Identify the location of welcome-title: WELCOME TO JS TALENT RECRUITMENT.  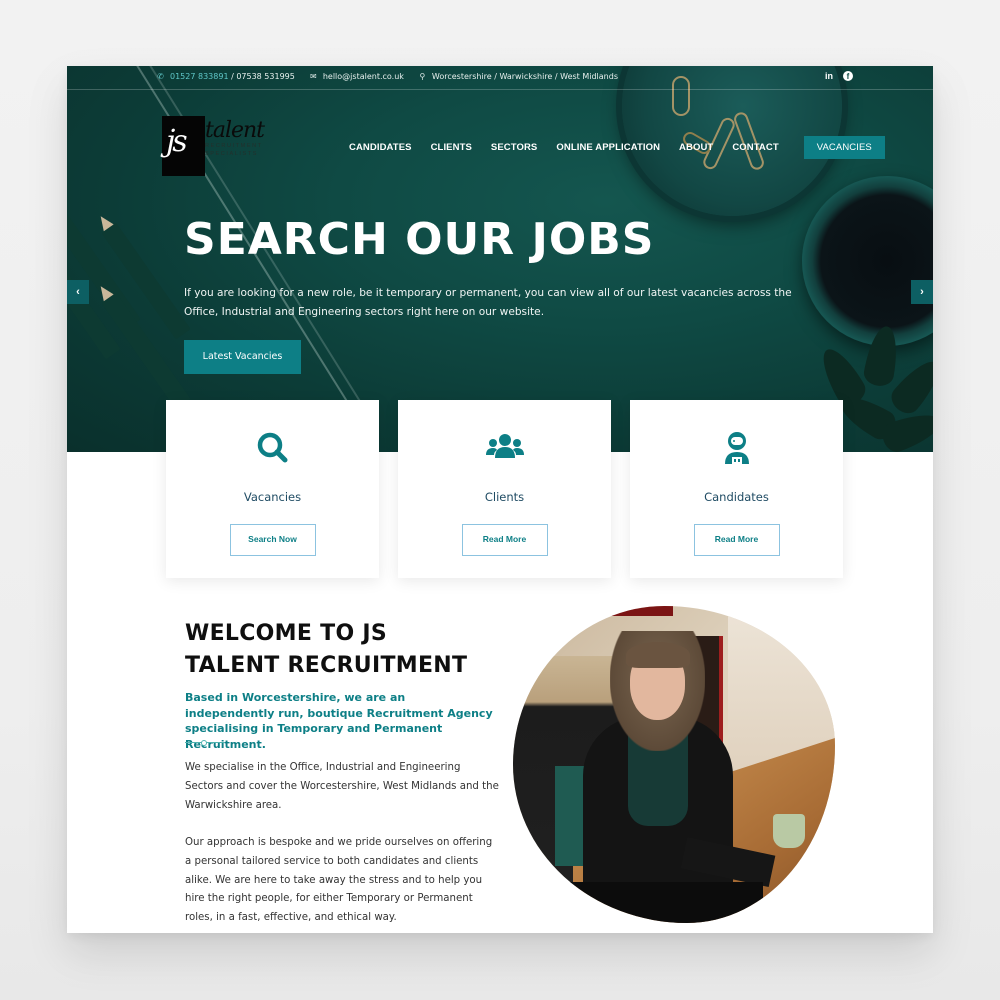
(326, 649).